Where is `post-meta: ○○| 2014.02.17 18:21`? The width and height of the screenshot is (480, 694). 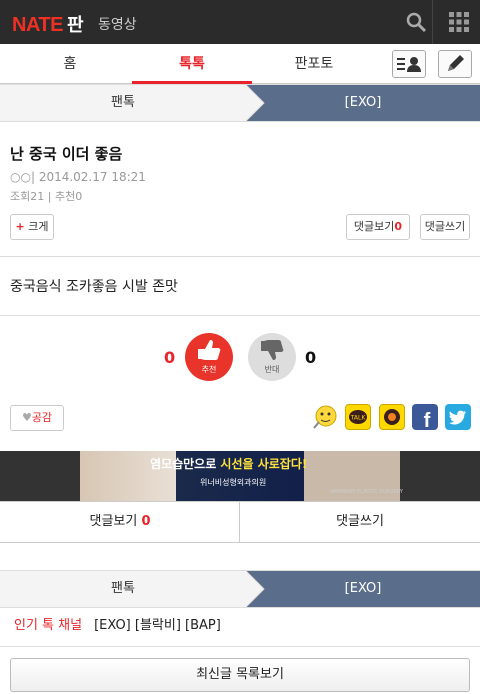 post-meta: ○○| 2014.02.17 18:21 is located at coordinates (78, 177).